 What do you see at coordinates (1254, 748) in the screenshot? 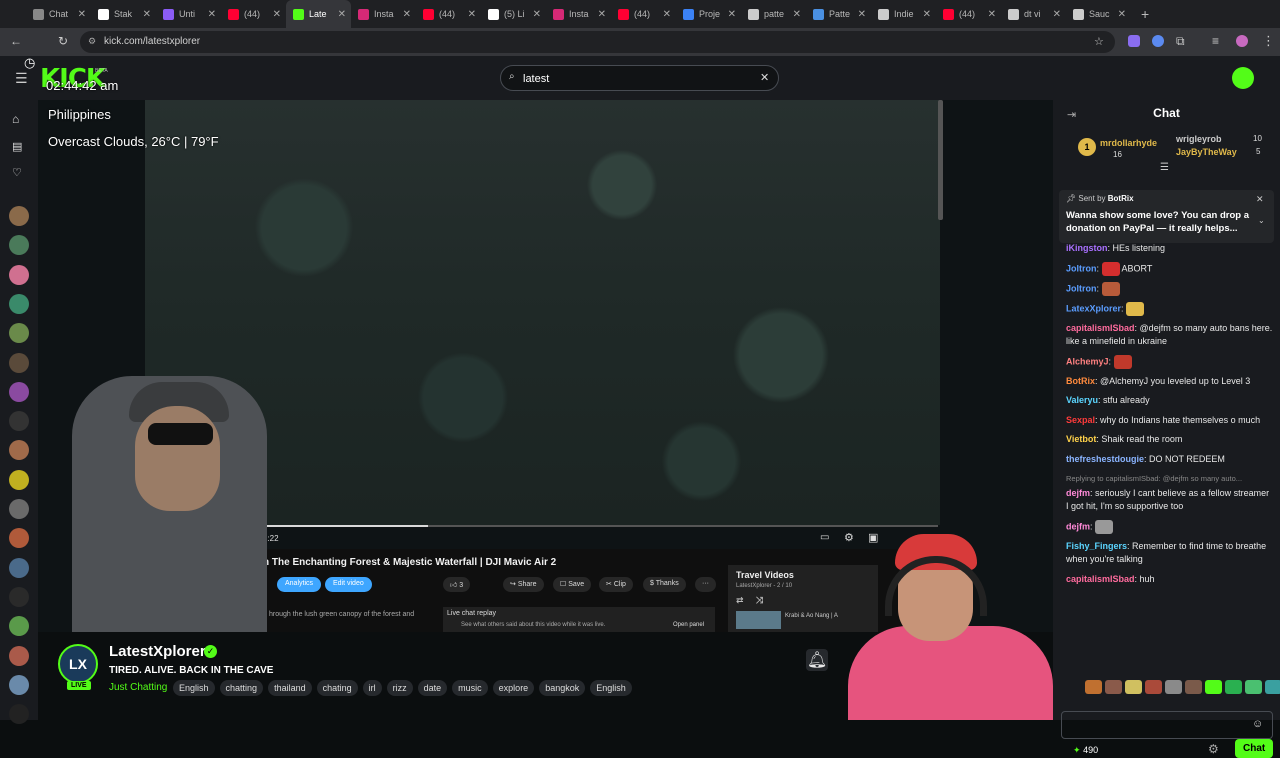
I see `chat-send-button: Chat` at bounding box center [1254, 748].